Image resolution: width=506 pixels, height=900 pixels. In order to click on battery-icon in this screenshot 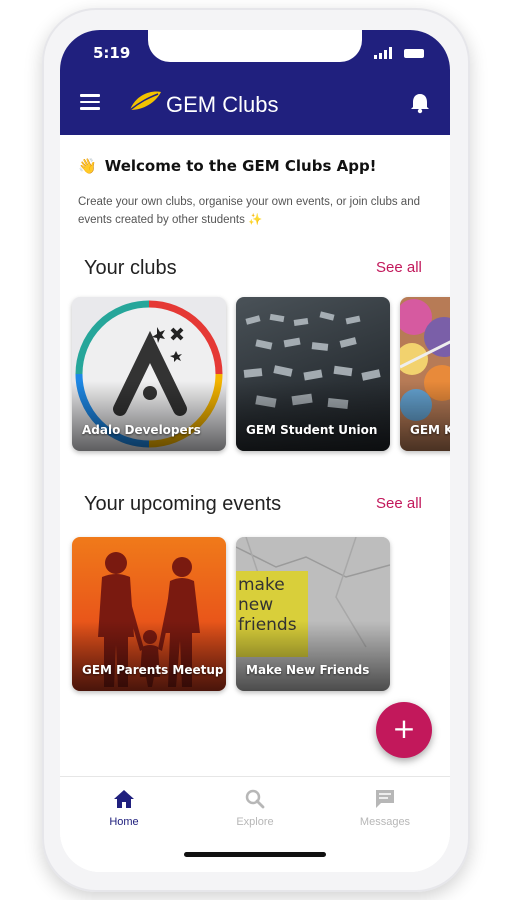, I will do `click(414, 53)`.